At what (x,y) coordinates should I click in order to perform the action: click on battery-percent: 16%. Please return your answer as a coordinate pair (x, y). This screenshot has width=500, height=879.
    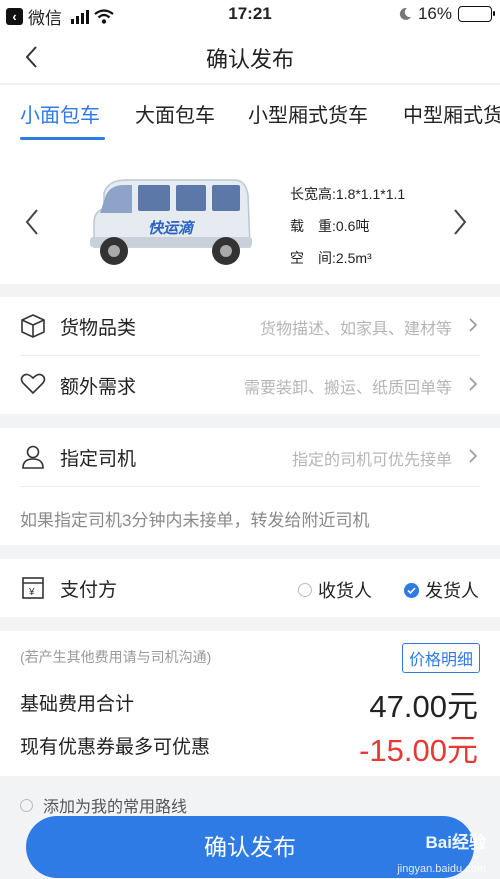
    Looking at the image, I should click on (434, 13).